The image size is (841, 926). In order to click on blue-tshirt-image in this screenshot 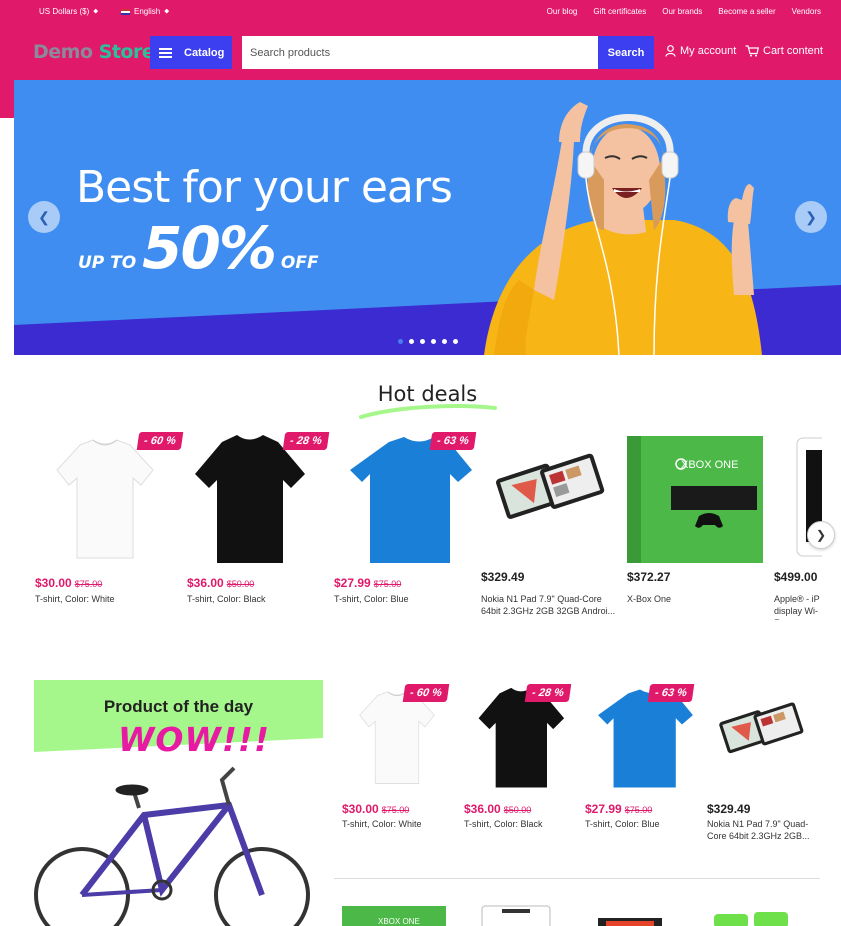, I will do `click(411, 500)`.